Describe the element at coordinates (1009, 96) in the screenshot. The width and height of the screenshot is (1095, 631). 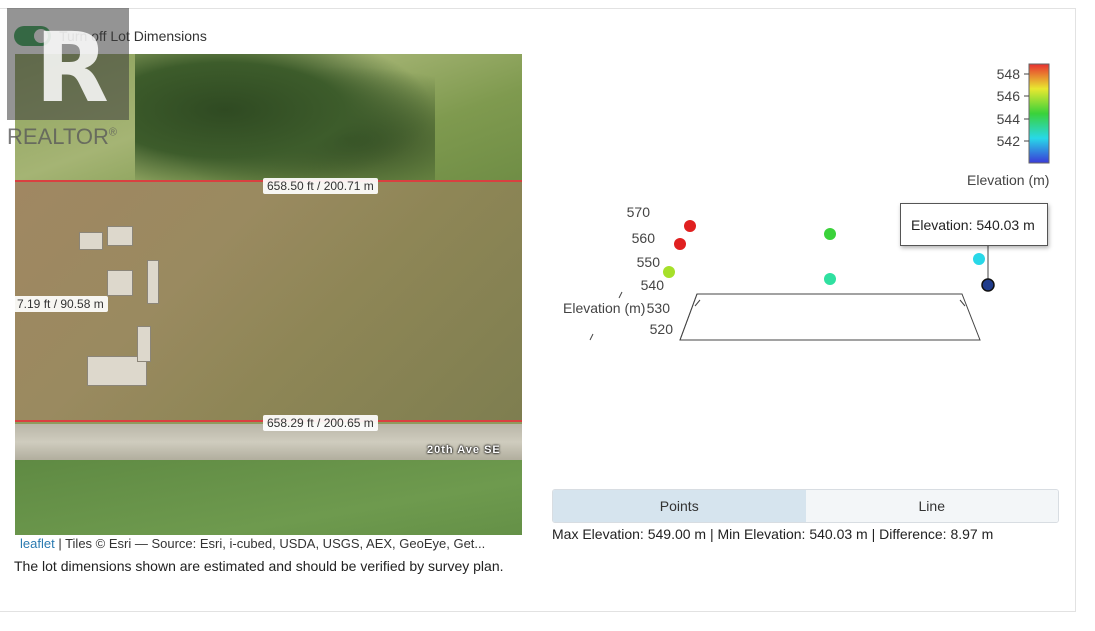
I see `colorbar-tick-label: 546` at that location.